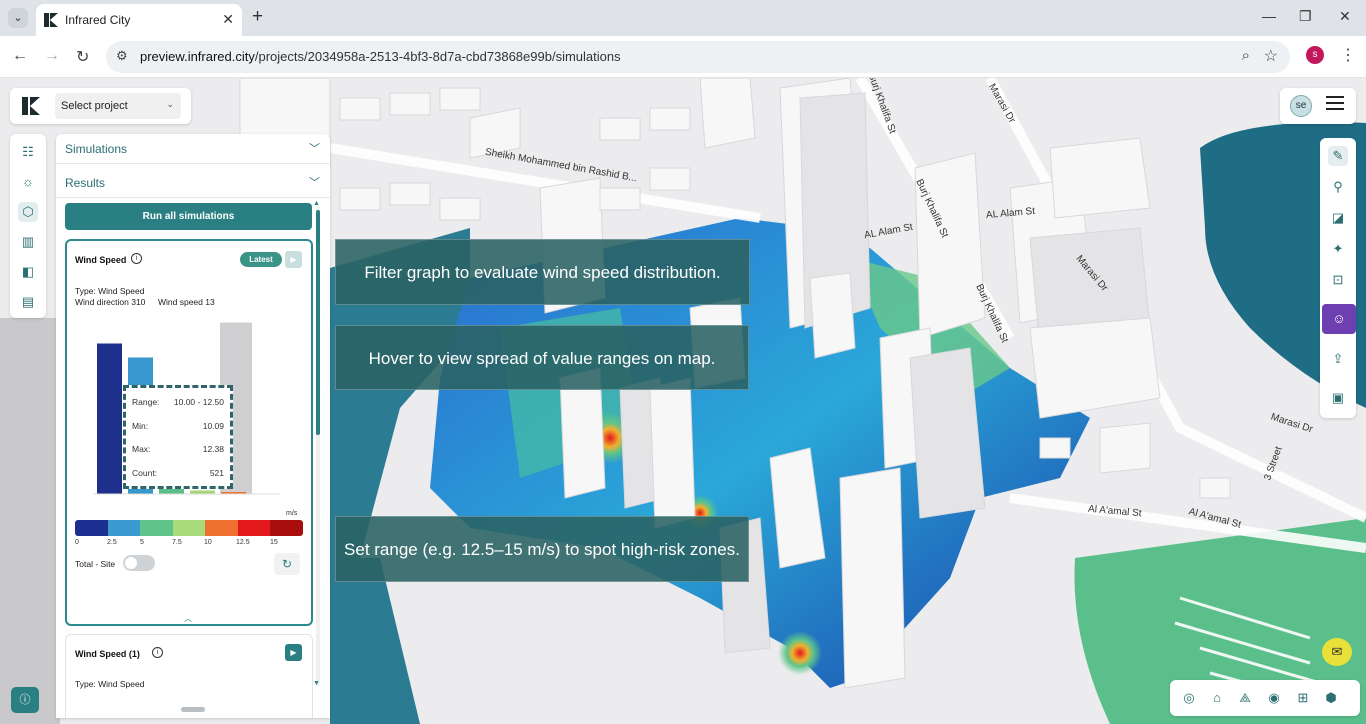 The image size is (1366, 724). I want to click on cube-icon: ⬡, so click(28, 212).